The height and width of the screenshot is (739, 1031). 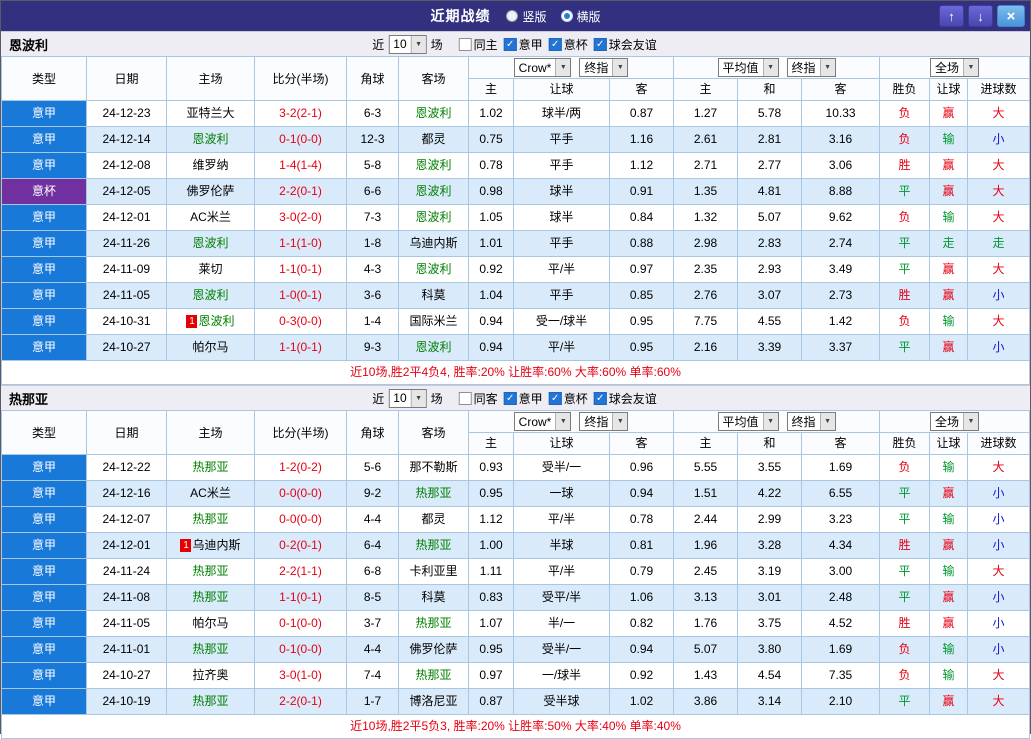 I want to click on layout-option-horizontal: 横版, so click(x=580, y=16).